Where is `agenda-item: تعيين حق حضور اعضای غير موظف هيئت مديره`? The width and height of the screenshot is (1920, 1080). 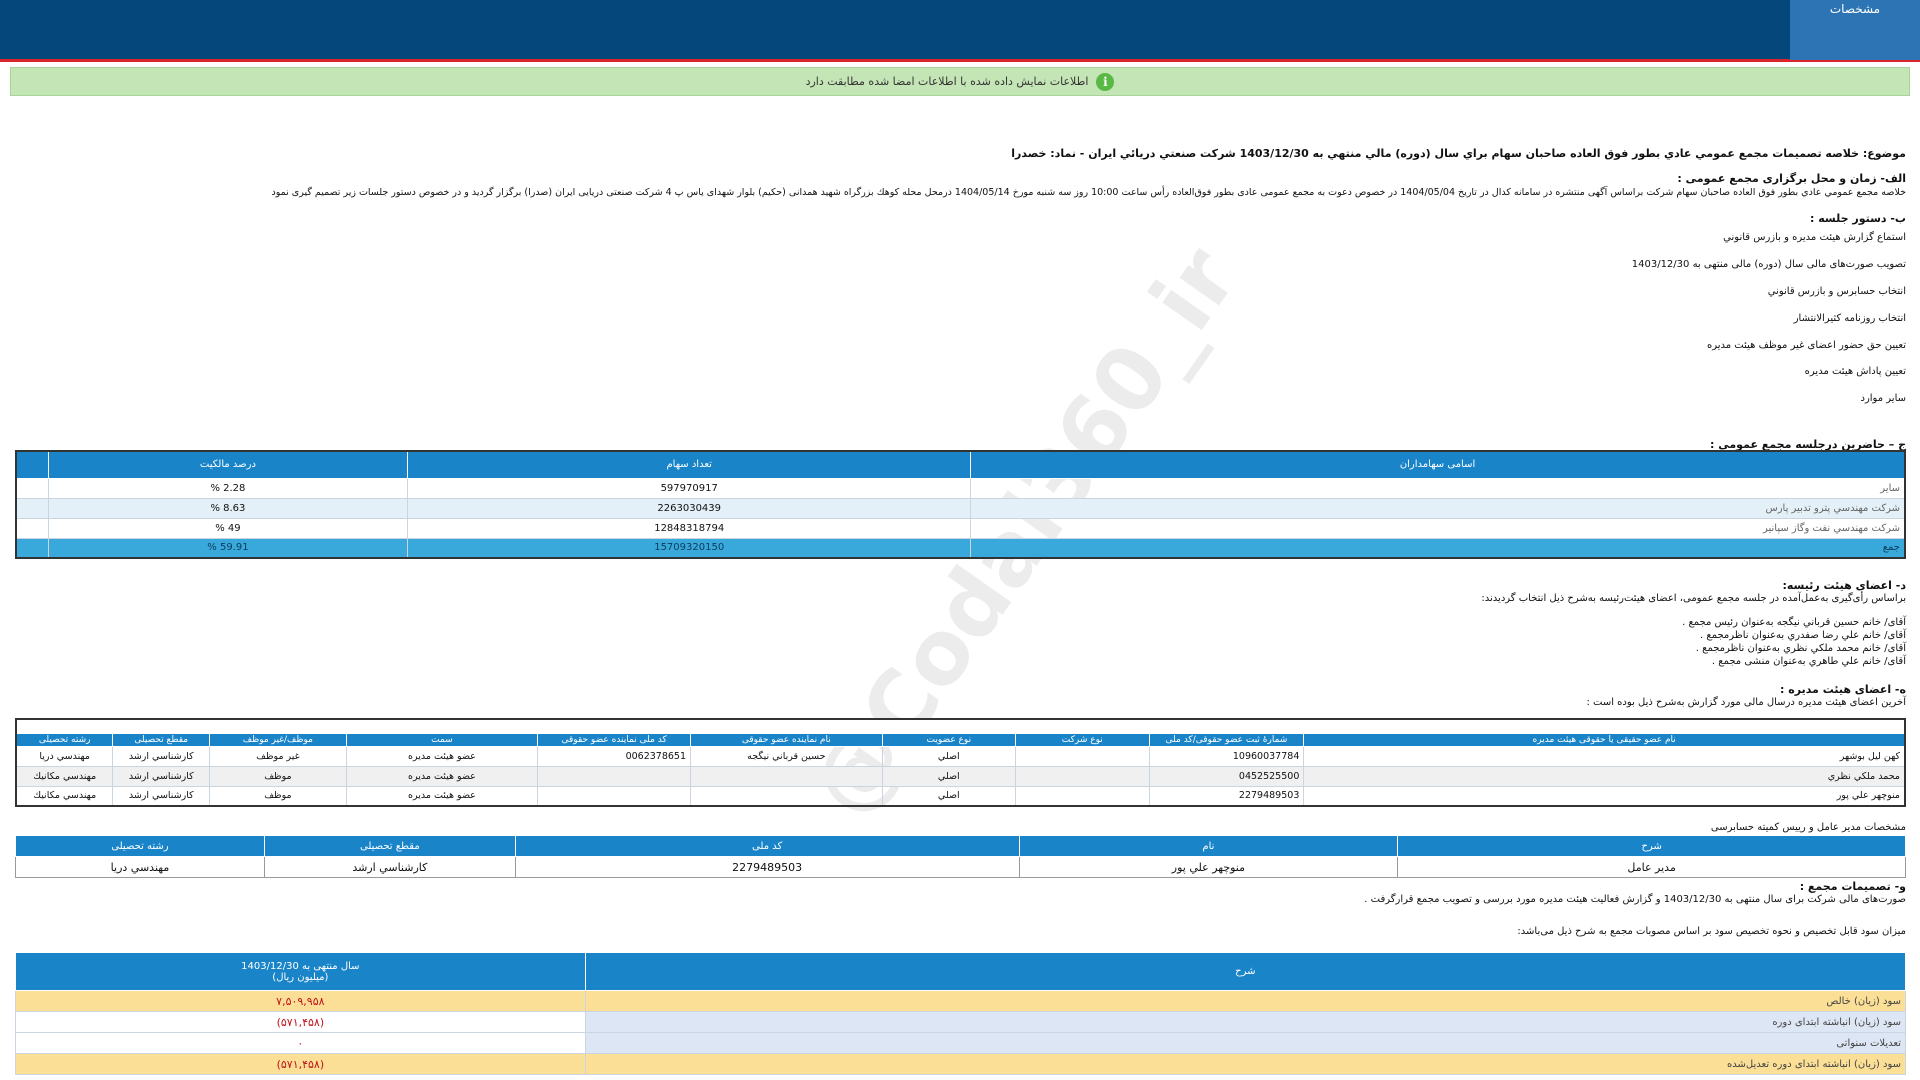 agenda-item: تعيين حق حضور اعضای غير موظف هيئت مديره is located at coordinates (1806, 345).